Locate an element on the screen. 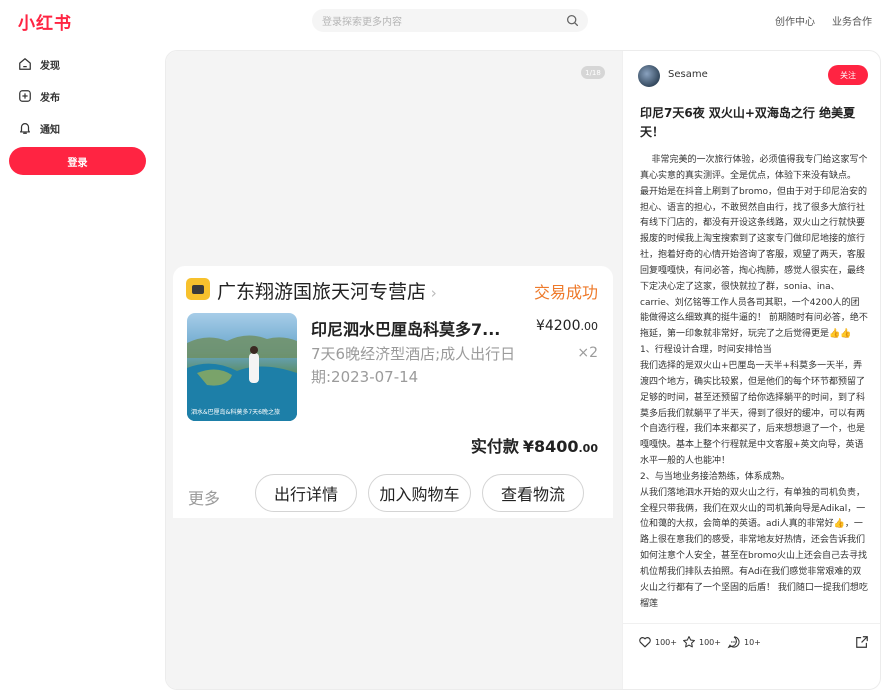  search-icon is located at coordinates (572, 20).